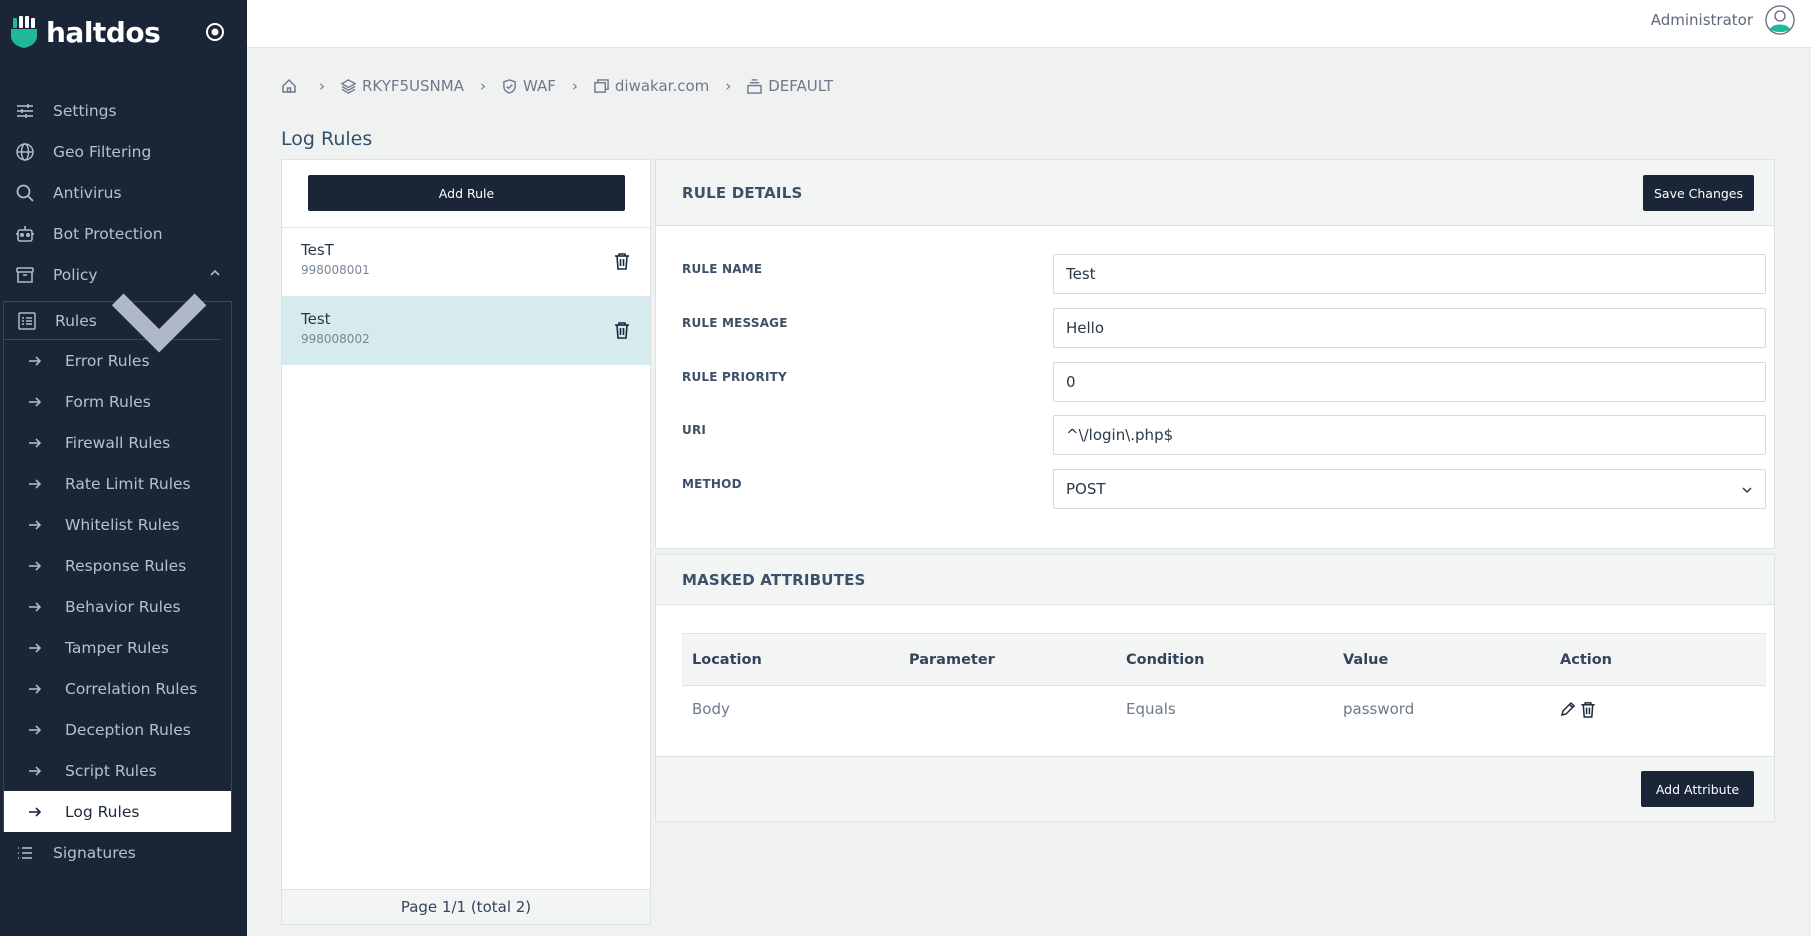 The height and width of the screenshot is (936, 1811). What do you see at coordinates (128, 729) in the screenshot?
I see `sidebar-item-label: Deception Rules` at bounding box center [128, 729].